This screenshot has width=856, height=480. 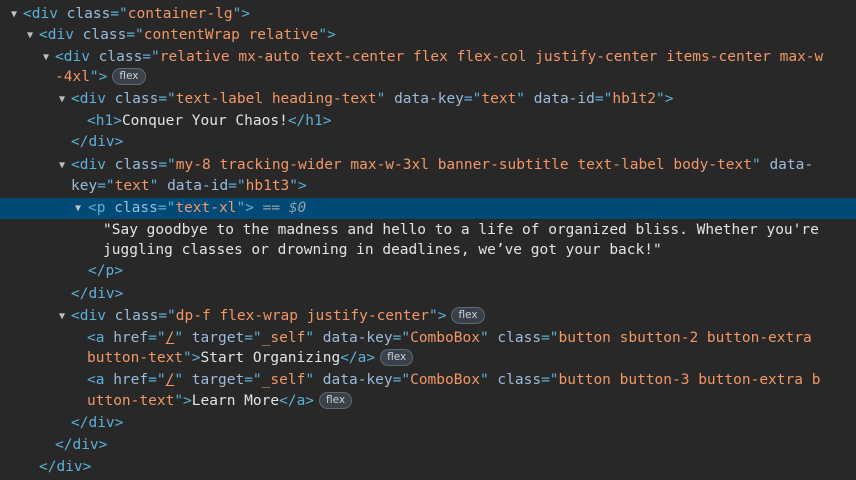 What do you see at coordinates (284, 208) in the screenshot?
I see `selected-marker: == $0` at bounding box center [284, 208].